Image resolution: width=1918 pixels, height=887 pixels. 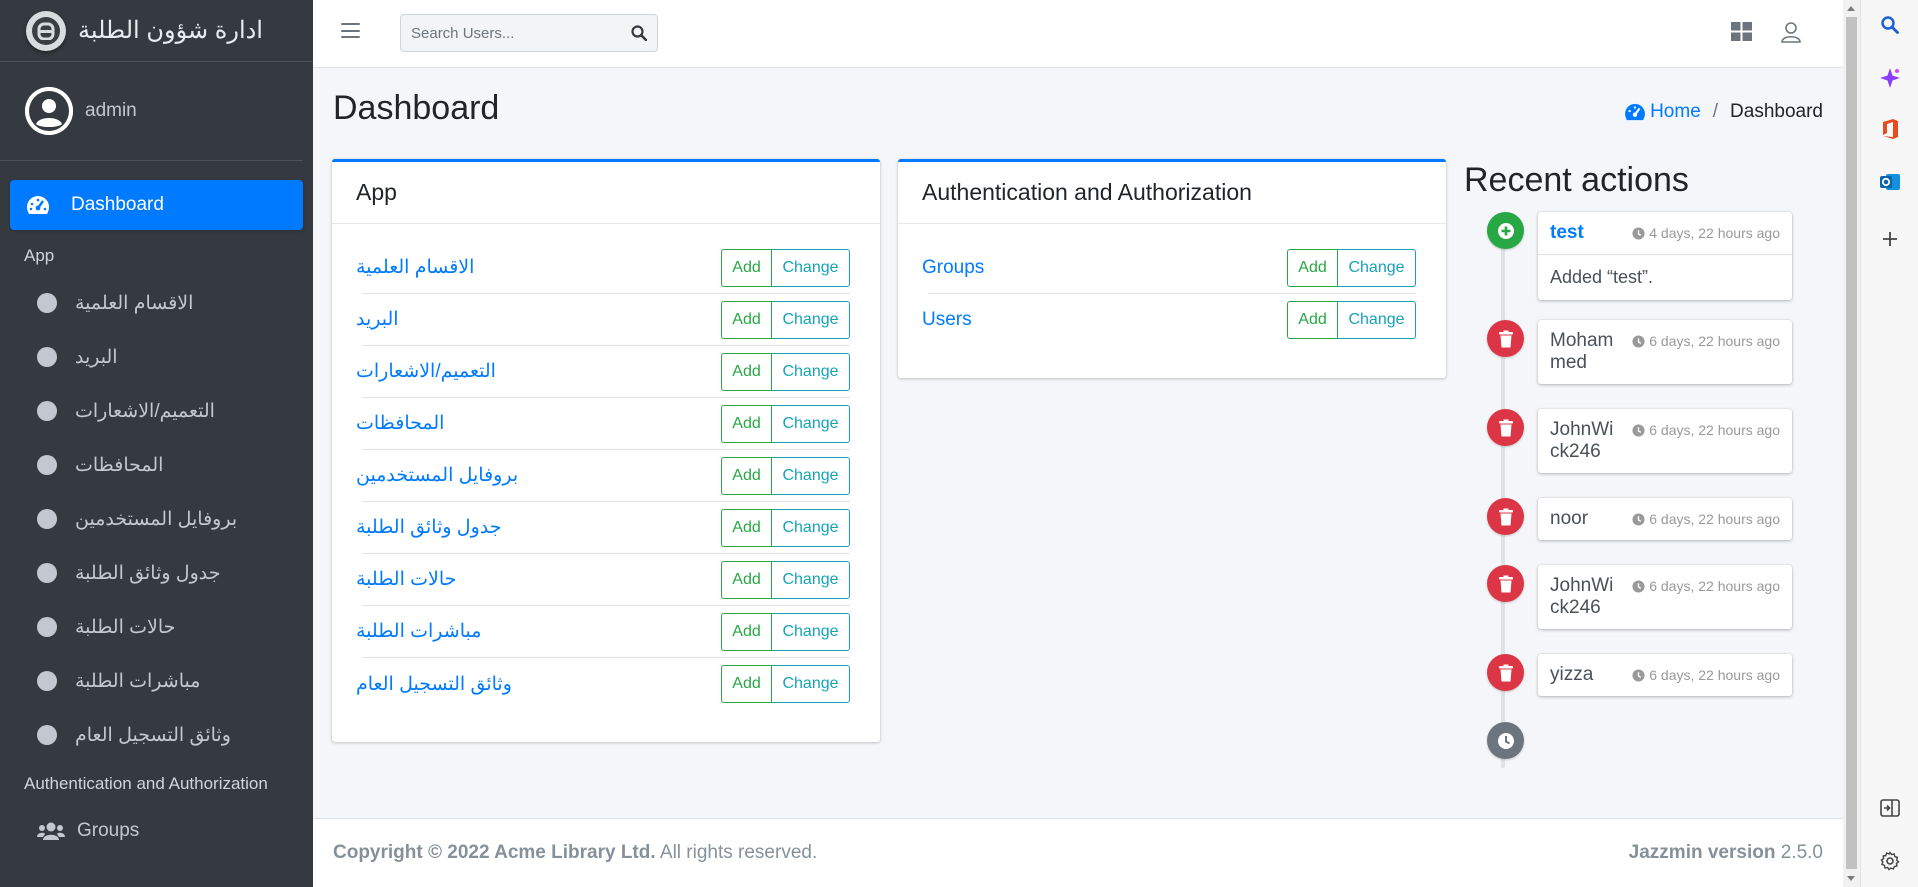 I want to click on sidebar-item-app-model: المحافظات, so click(x=156, y=465).